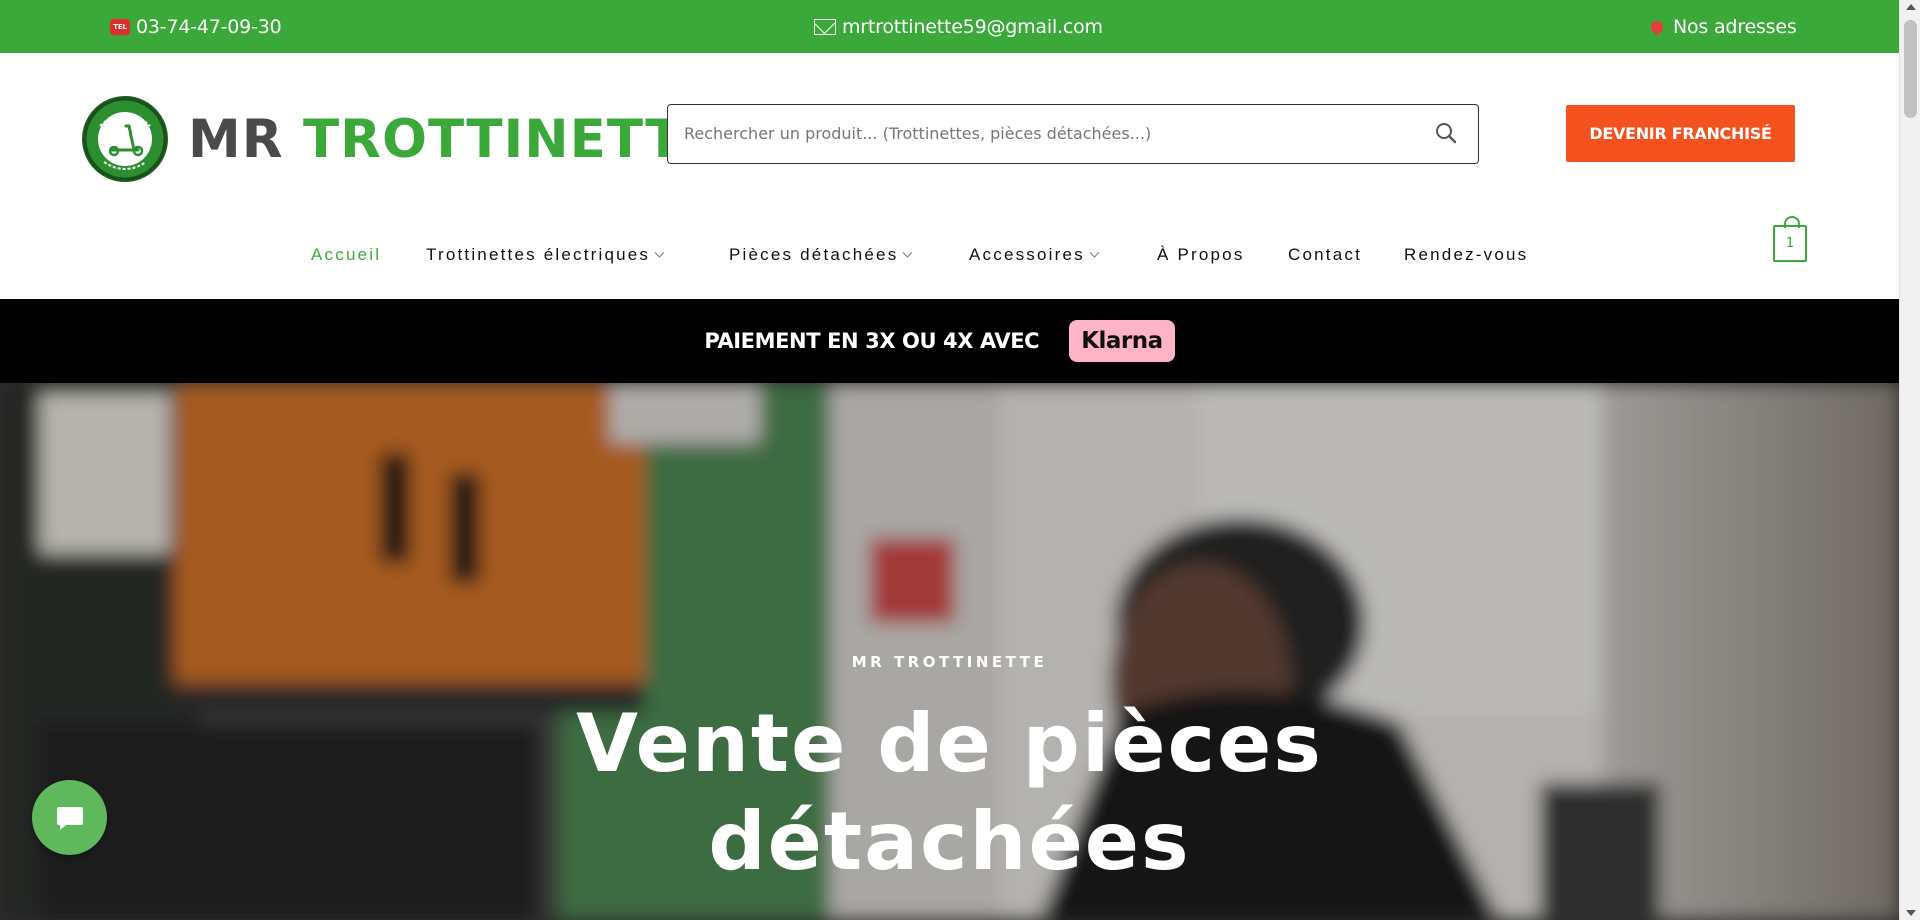 The image size is (1920, 920). I want to click on nav-item-pieces: Pièces détachées, so click(821, 255).